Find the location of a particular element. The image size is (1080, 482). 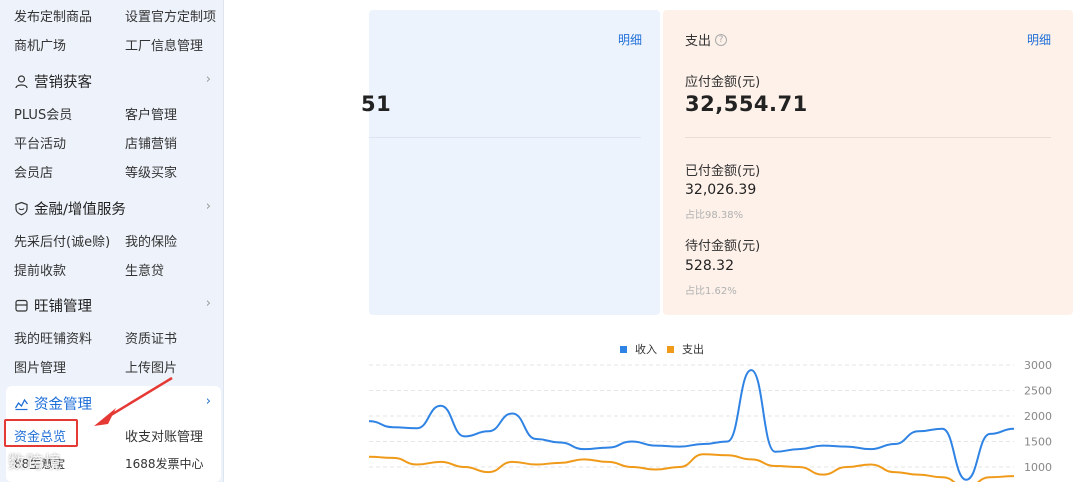

income-amount: 51 is located at coordinates (376, 104).